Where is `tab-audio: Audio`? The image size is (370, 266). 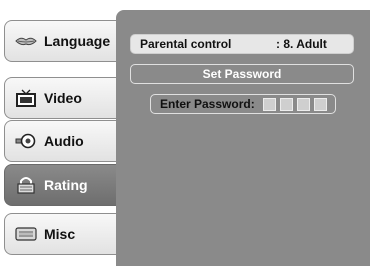
tab-audio: Audio is located at coordinates (60, 141).